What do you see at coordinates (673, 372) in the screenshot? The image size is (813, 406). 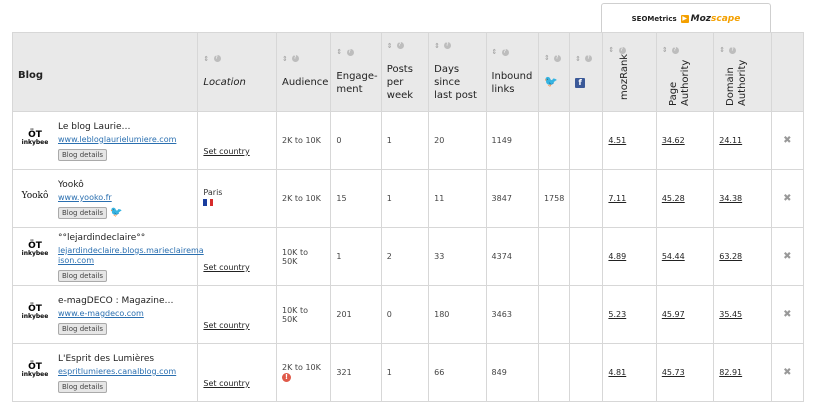 I see `page-authority-link: 45.73` at bounding box center [673, 372].